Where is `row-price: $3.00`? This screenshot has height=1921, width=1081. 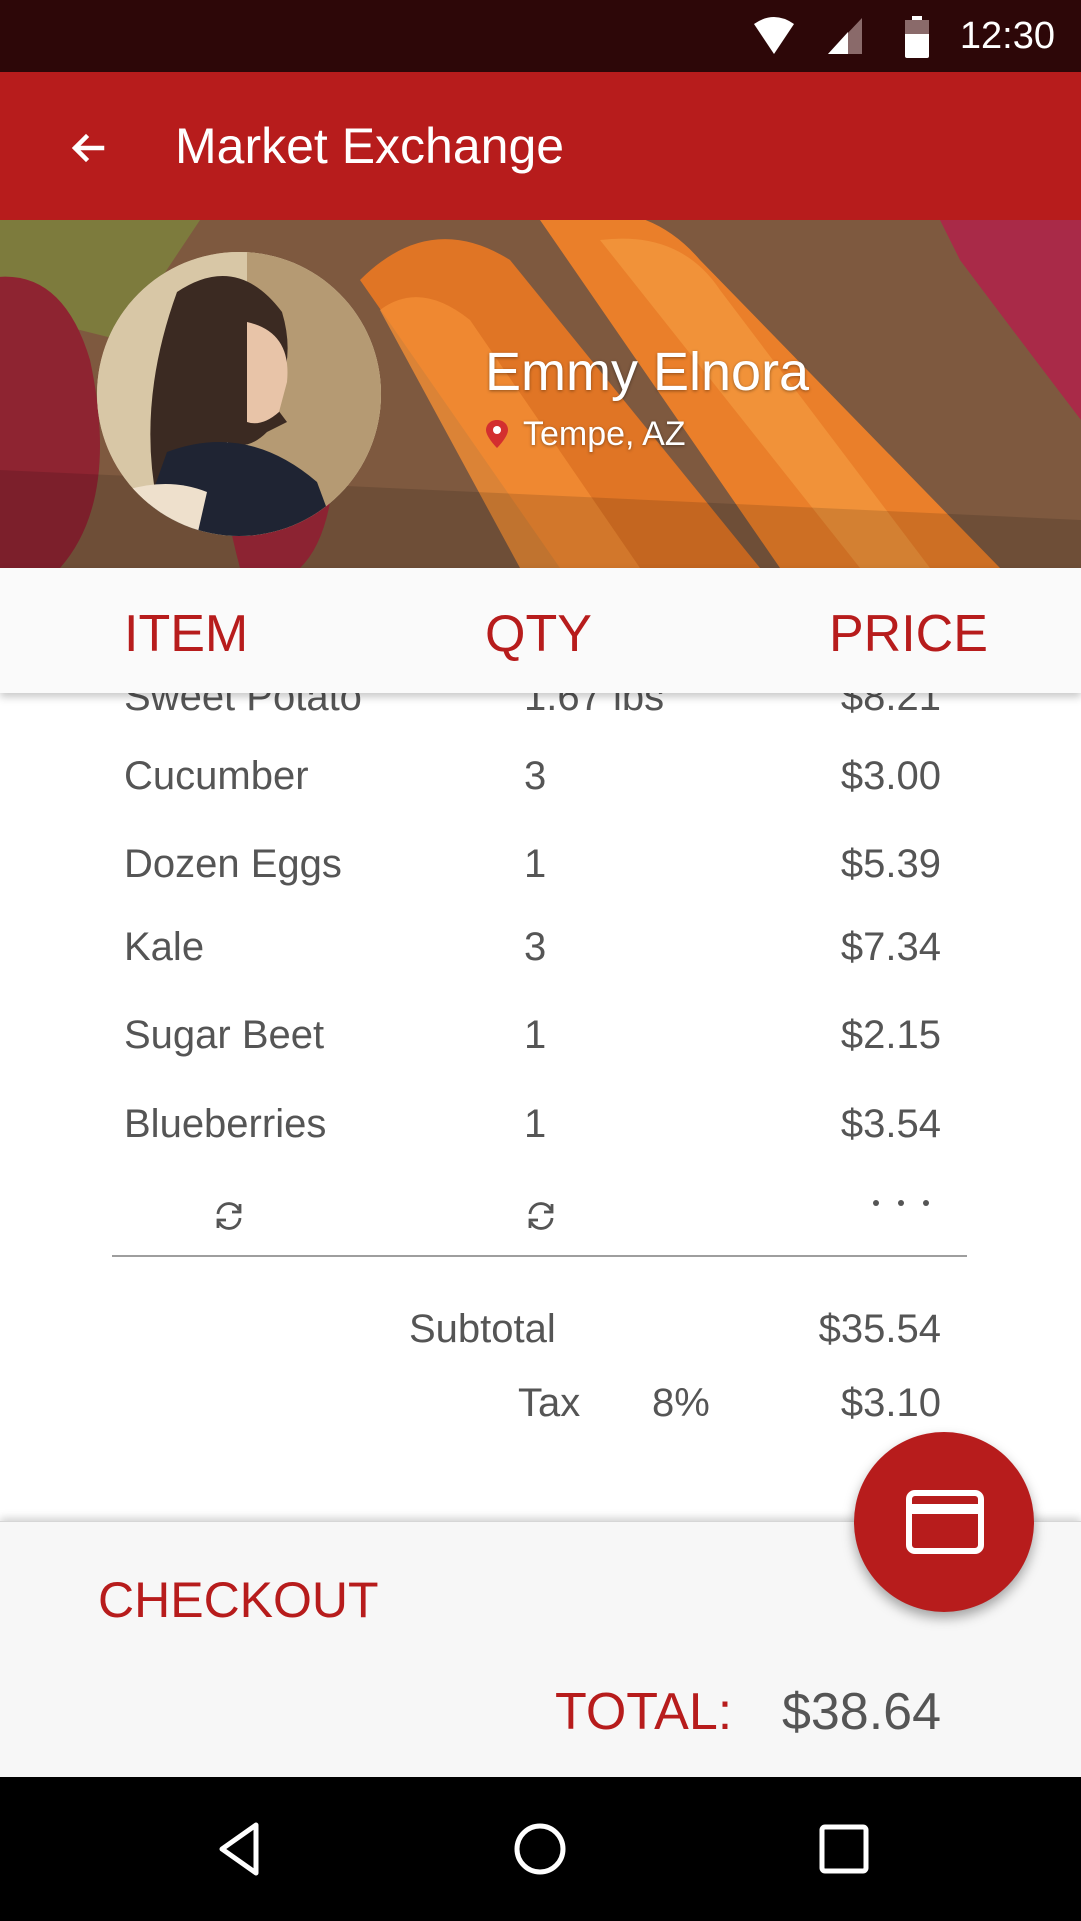 row-price: $3.00 is located at coordinates (890, 776).